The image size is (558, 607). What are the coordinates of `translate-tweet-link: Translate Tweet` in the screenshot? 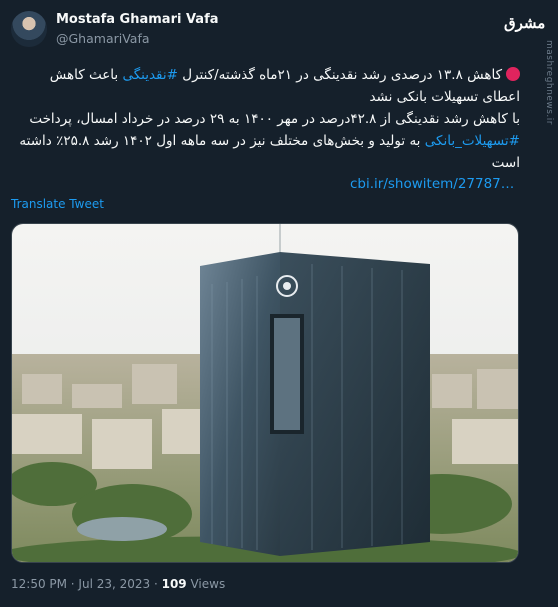 It's located at (57, 204).